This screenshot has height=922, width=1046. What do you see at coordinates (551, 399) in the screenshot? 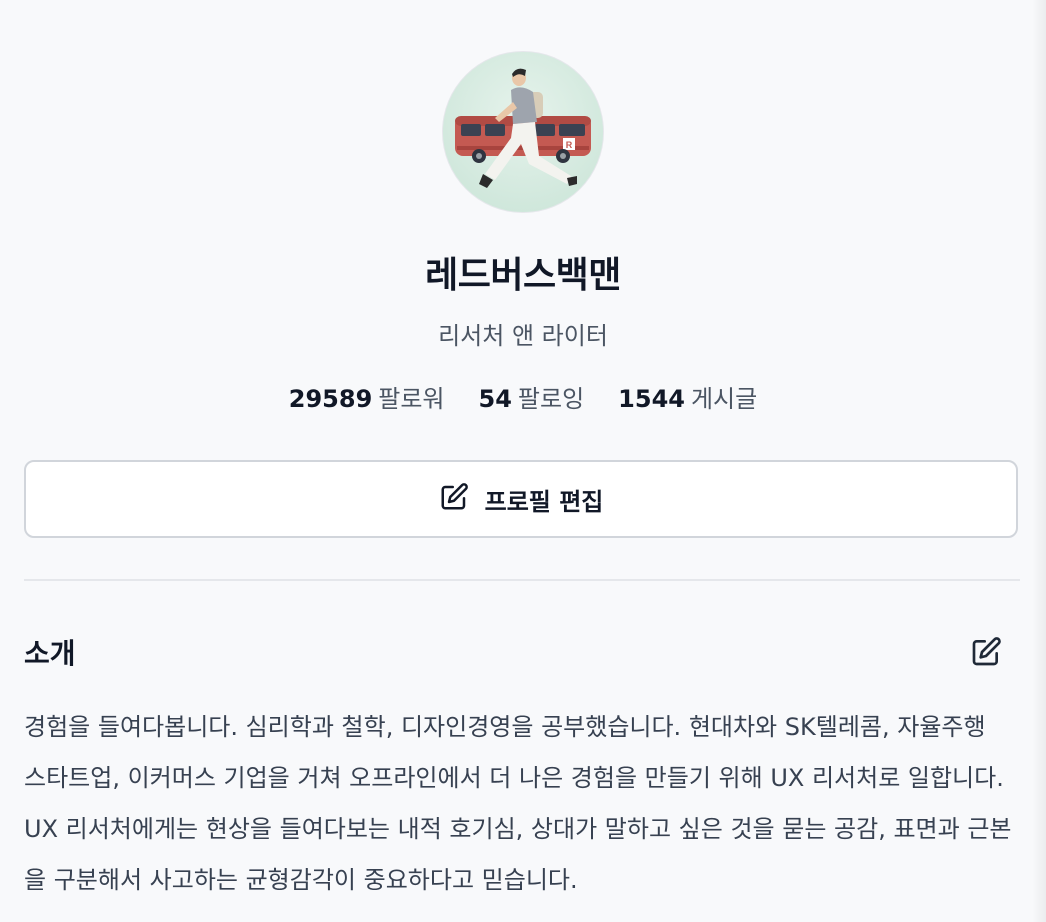
I see `stat-following-label: 팔로잉` at bounding box center [551, 399].